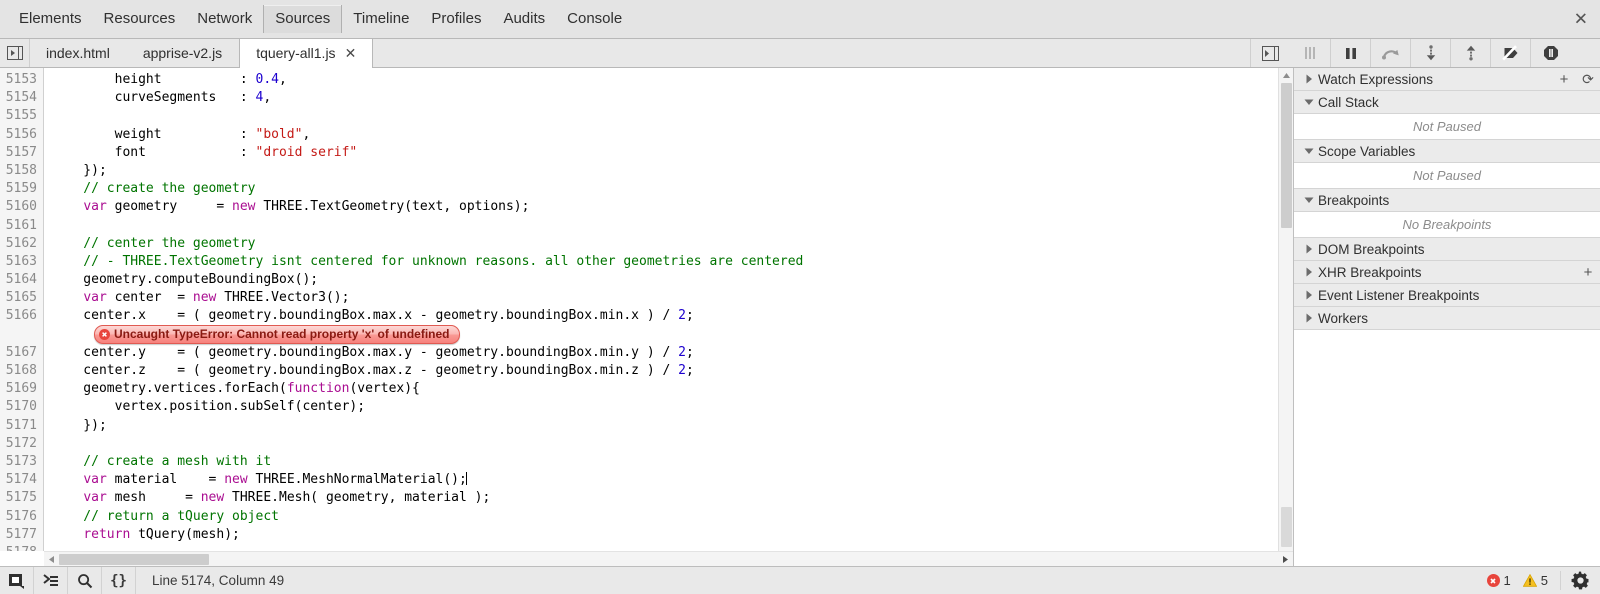  What do you see at coordinates (21, 535) in the screenshot?
I see `line-number: 5177` at bounding box center [21, 535].